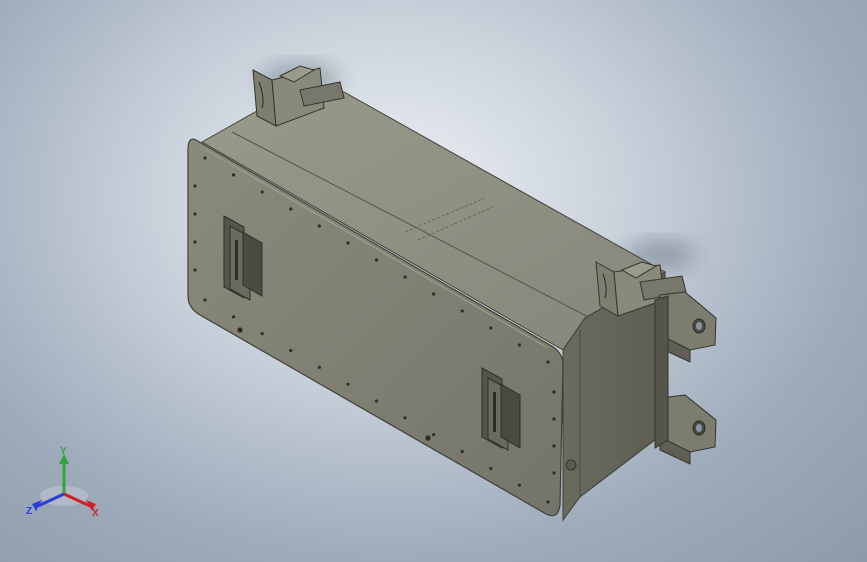  I want to click on side-port, so click(571, 465).